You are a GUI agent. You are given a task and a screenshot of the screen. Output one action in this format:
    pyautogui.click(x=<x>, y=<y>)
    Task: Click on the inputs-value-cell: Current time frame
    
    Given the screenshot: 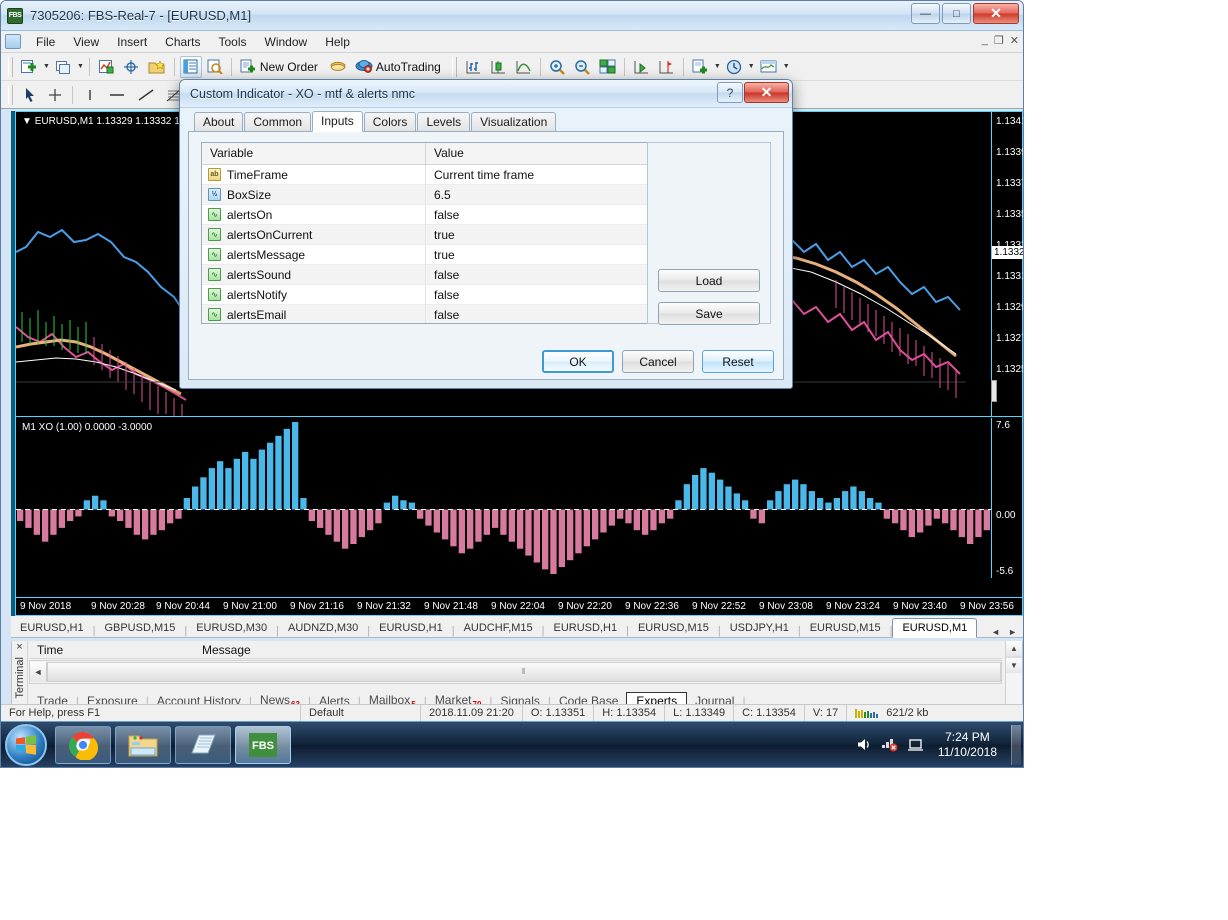 What is the action you would take?
    pyautogui.click(x=544, y=175)
    